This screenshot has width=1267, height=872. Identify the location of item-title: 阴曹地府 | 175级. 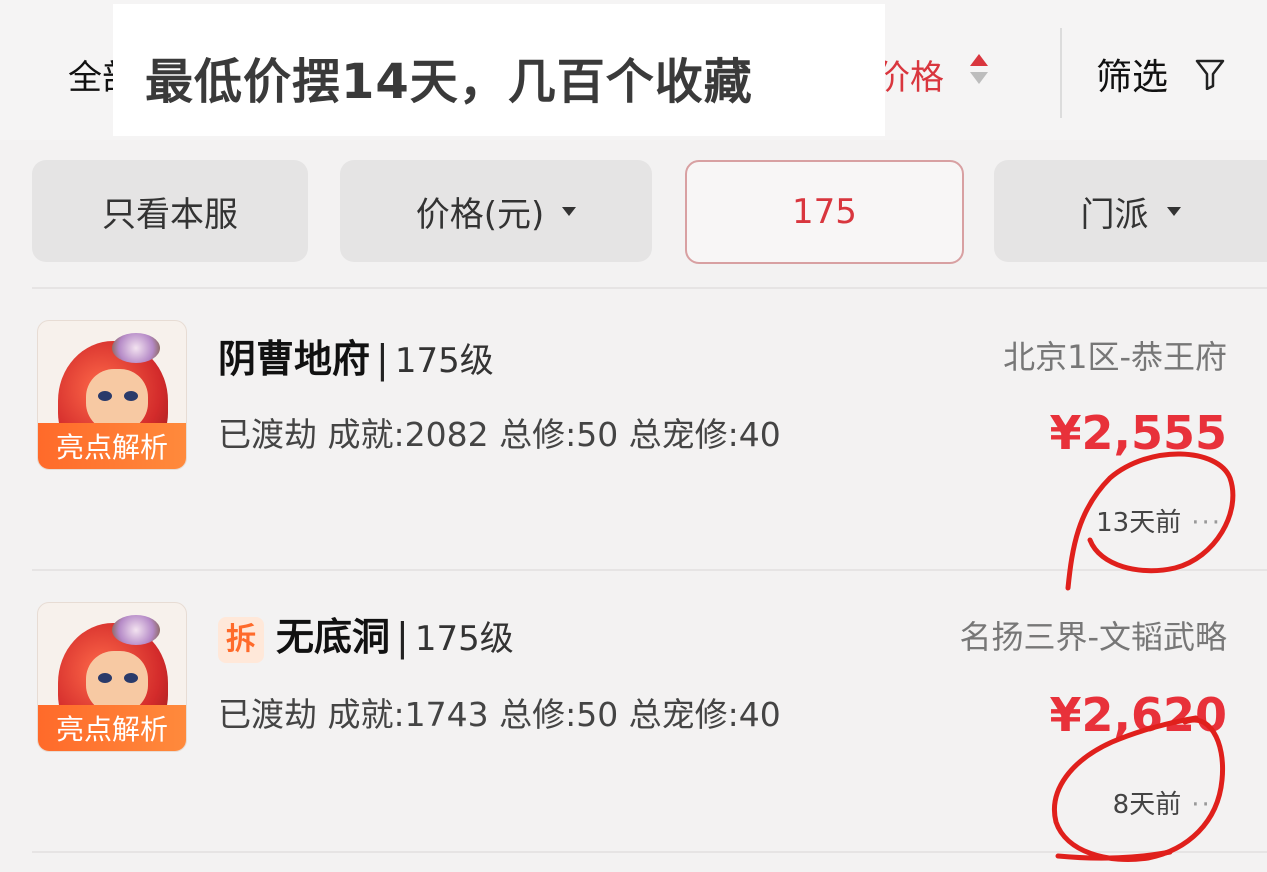
(356, 359).